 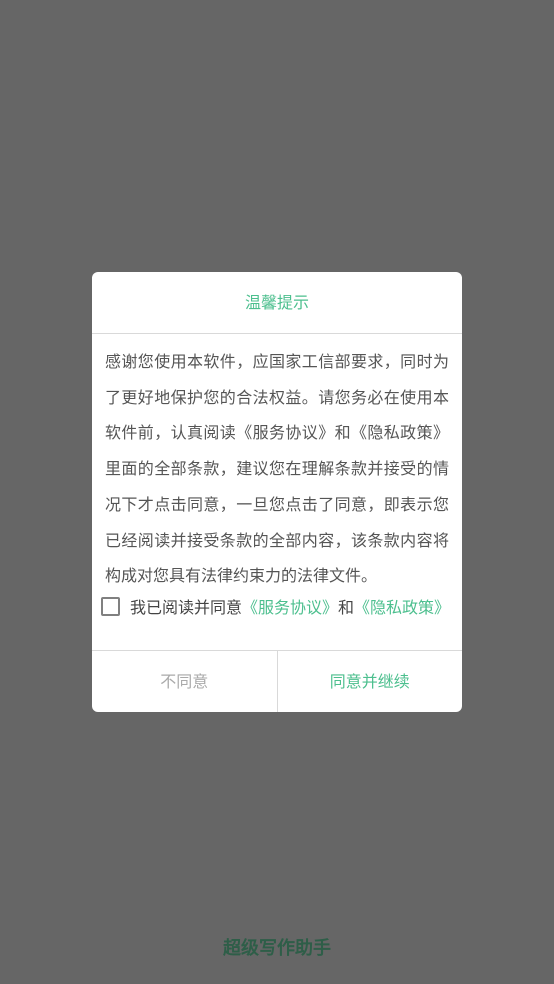 I want to click on privacy-policy-link: 《隐私政策》, so click(x=402, y=606).